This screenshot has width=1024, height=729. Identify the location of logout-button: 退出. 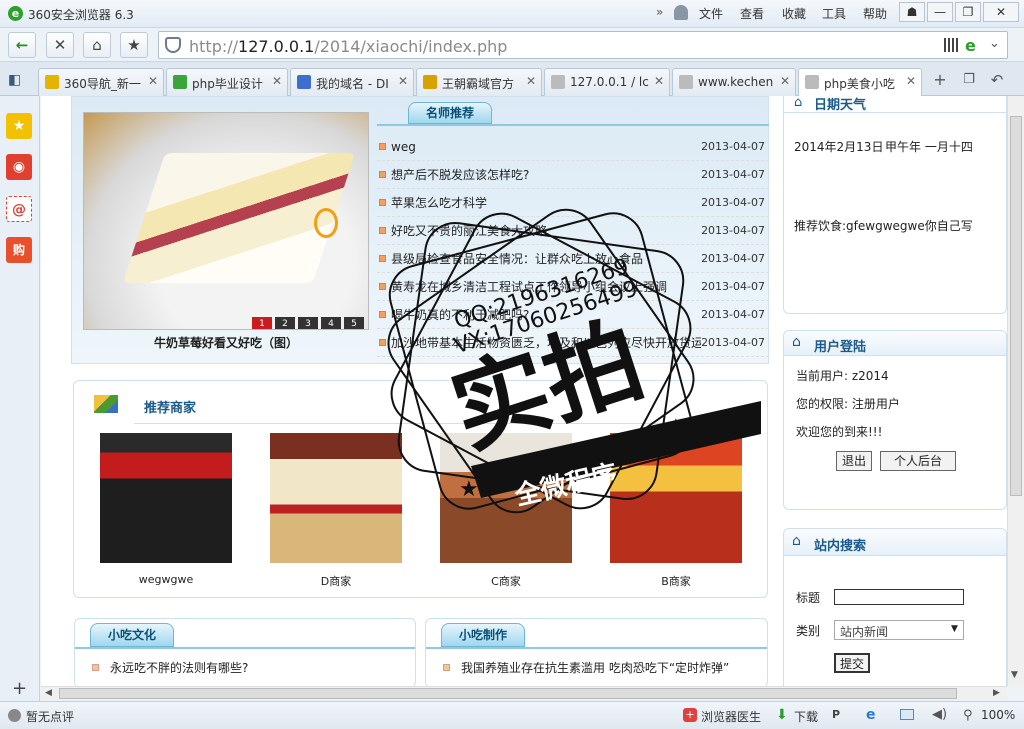
(854, 461).